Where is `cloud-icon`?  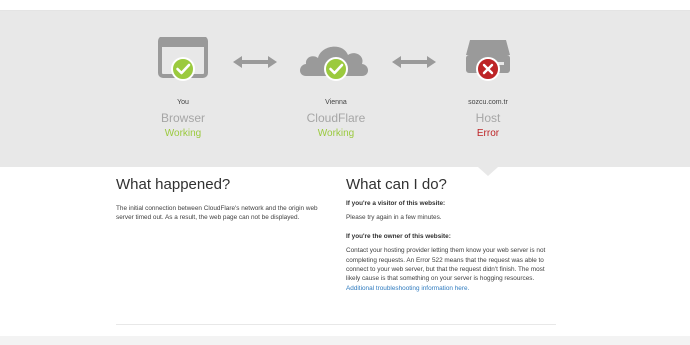 cloud-icon is located at coordinates (334, 63).